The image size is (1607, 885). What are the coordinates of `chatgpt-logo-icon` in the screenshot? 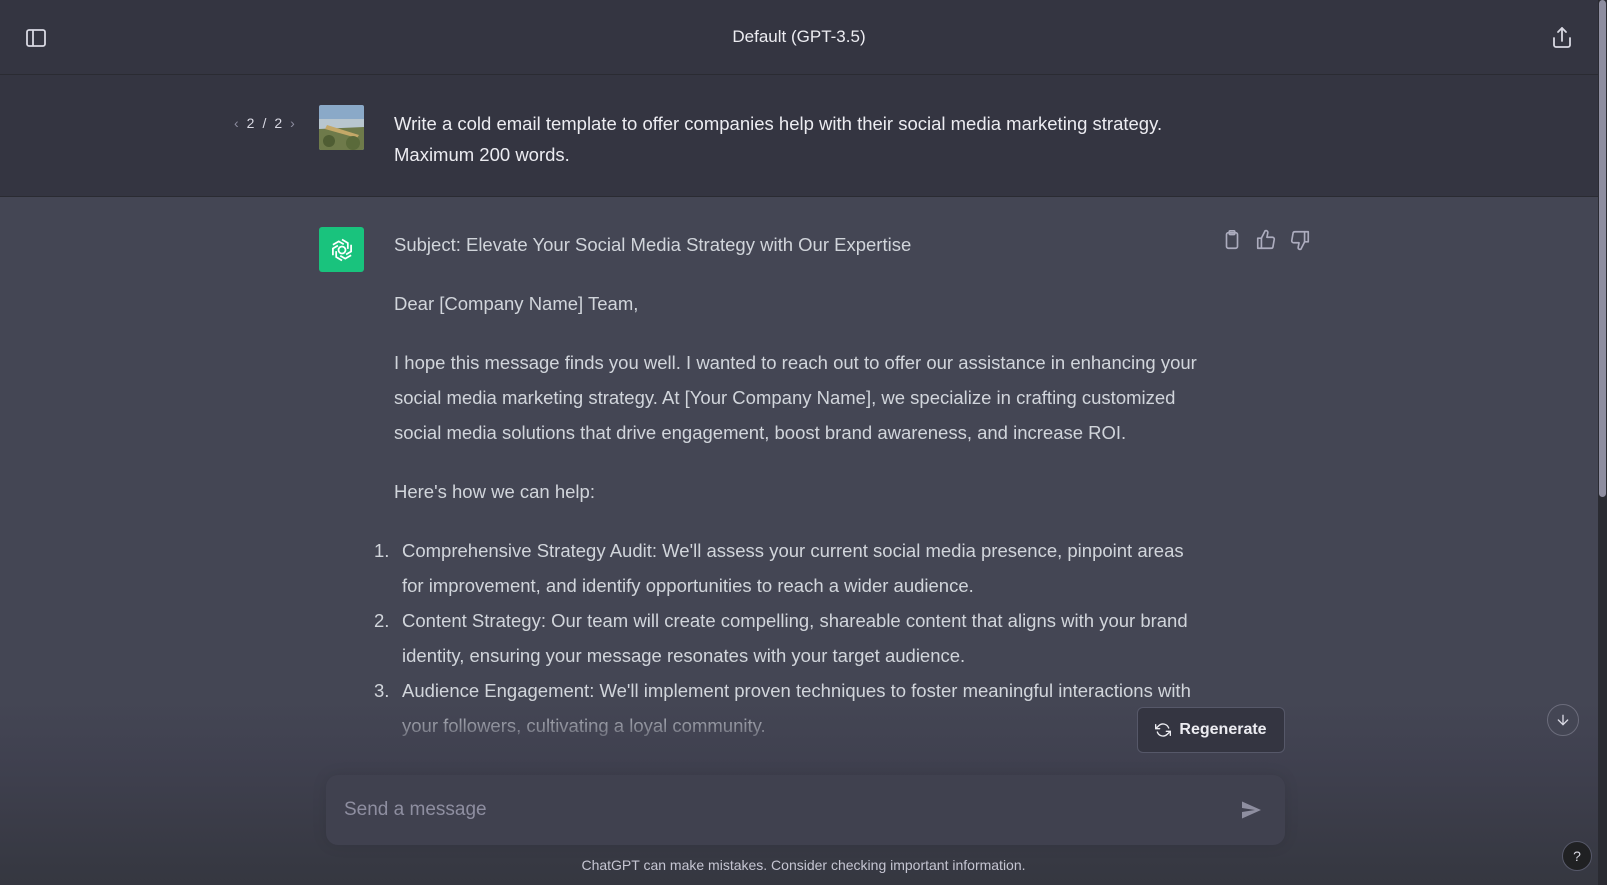 It's located at (341, 249).